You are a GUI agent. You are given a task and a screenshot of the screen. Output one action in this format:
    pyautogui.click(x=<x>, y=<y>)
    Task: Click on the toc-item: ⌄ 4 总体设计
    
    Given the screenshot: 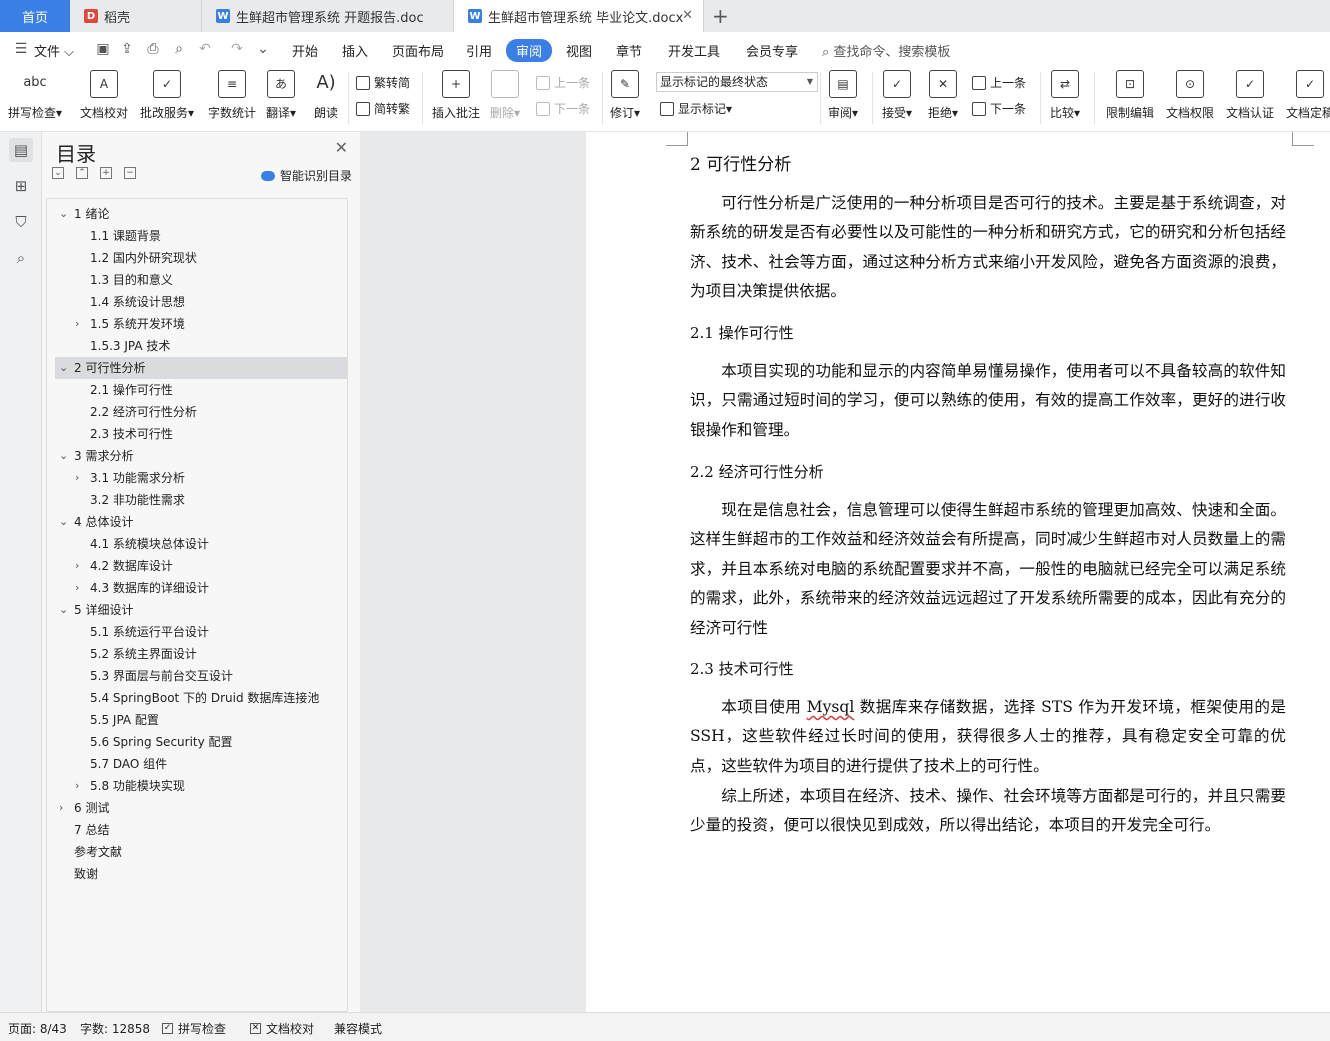 What is the action you would take?
    pyautogui.click(x=197, y=522)
    